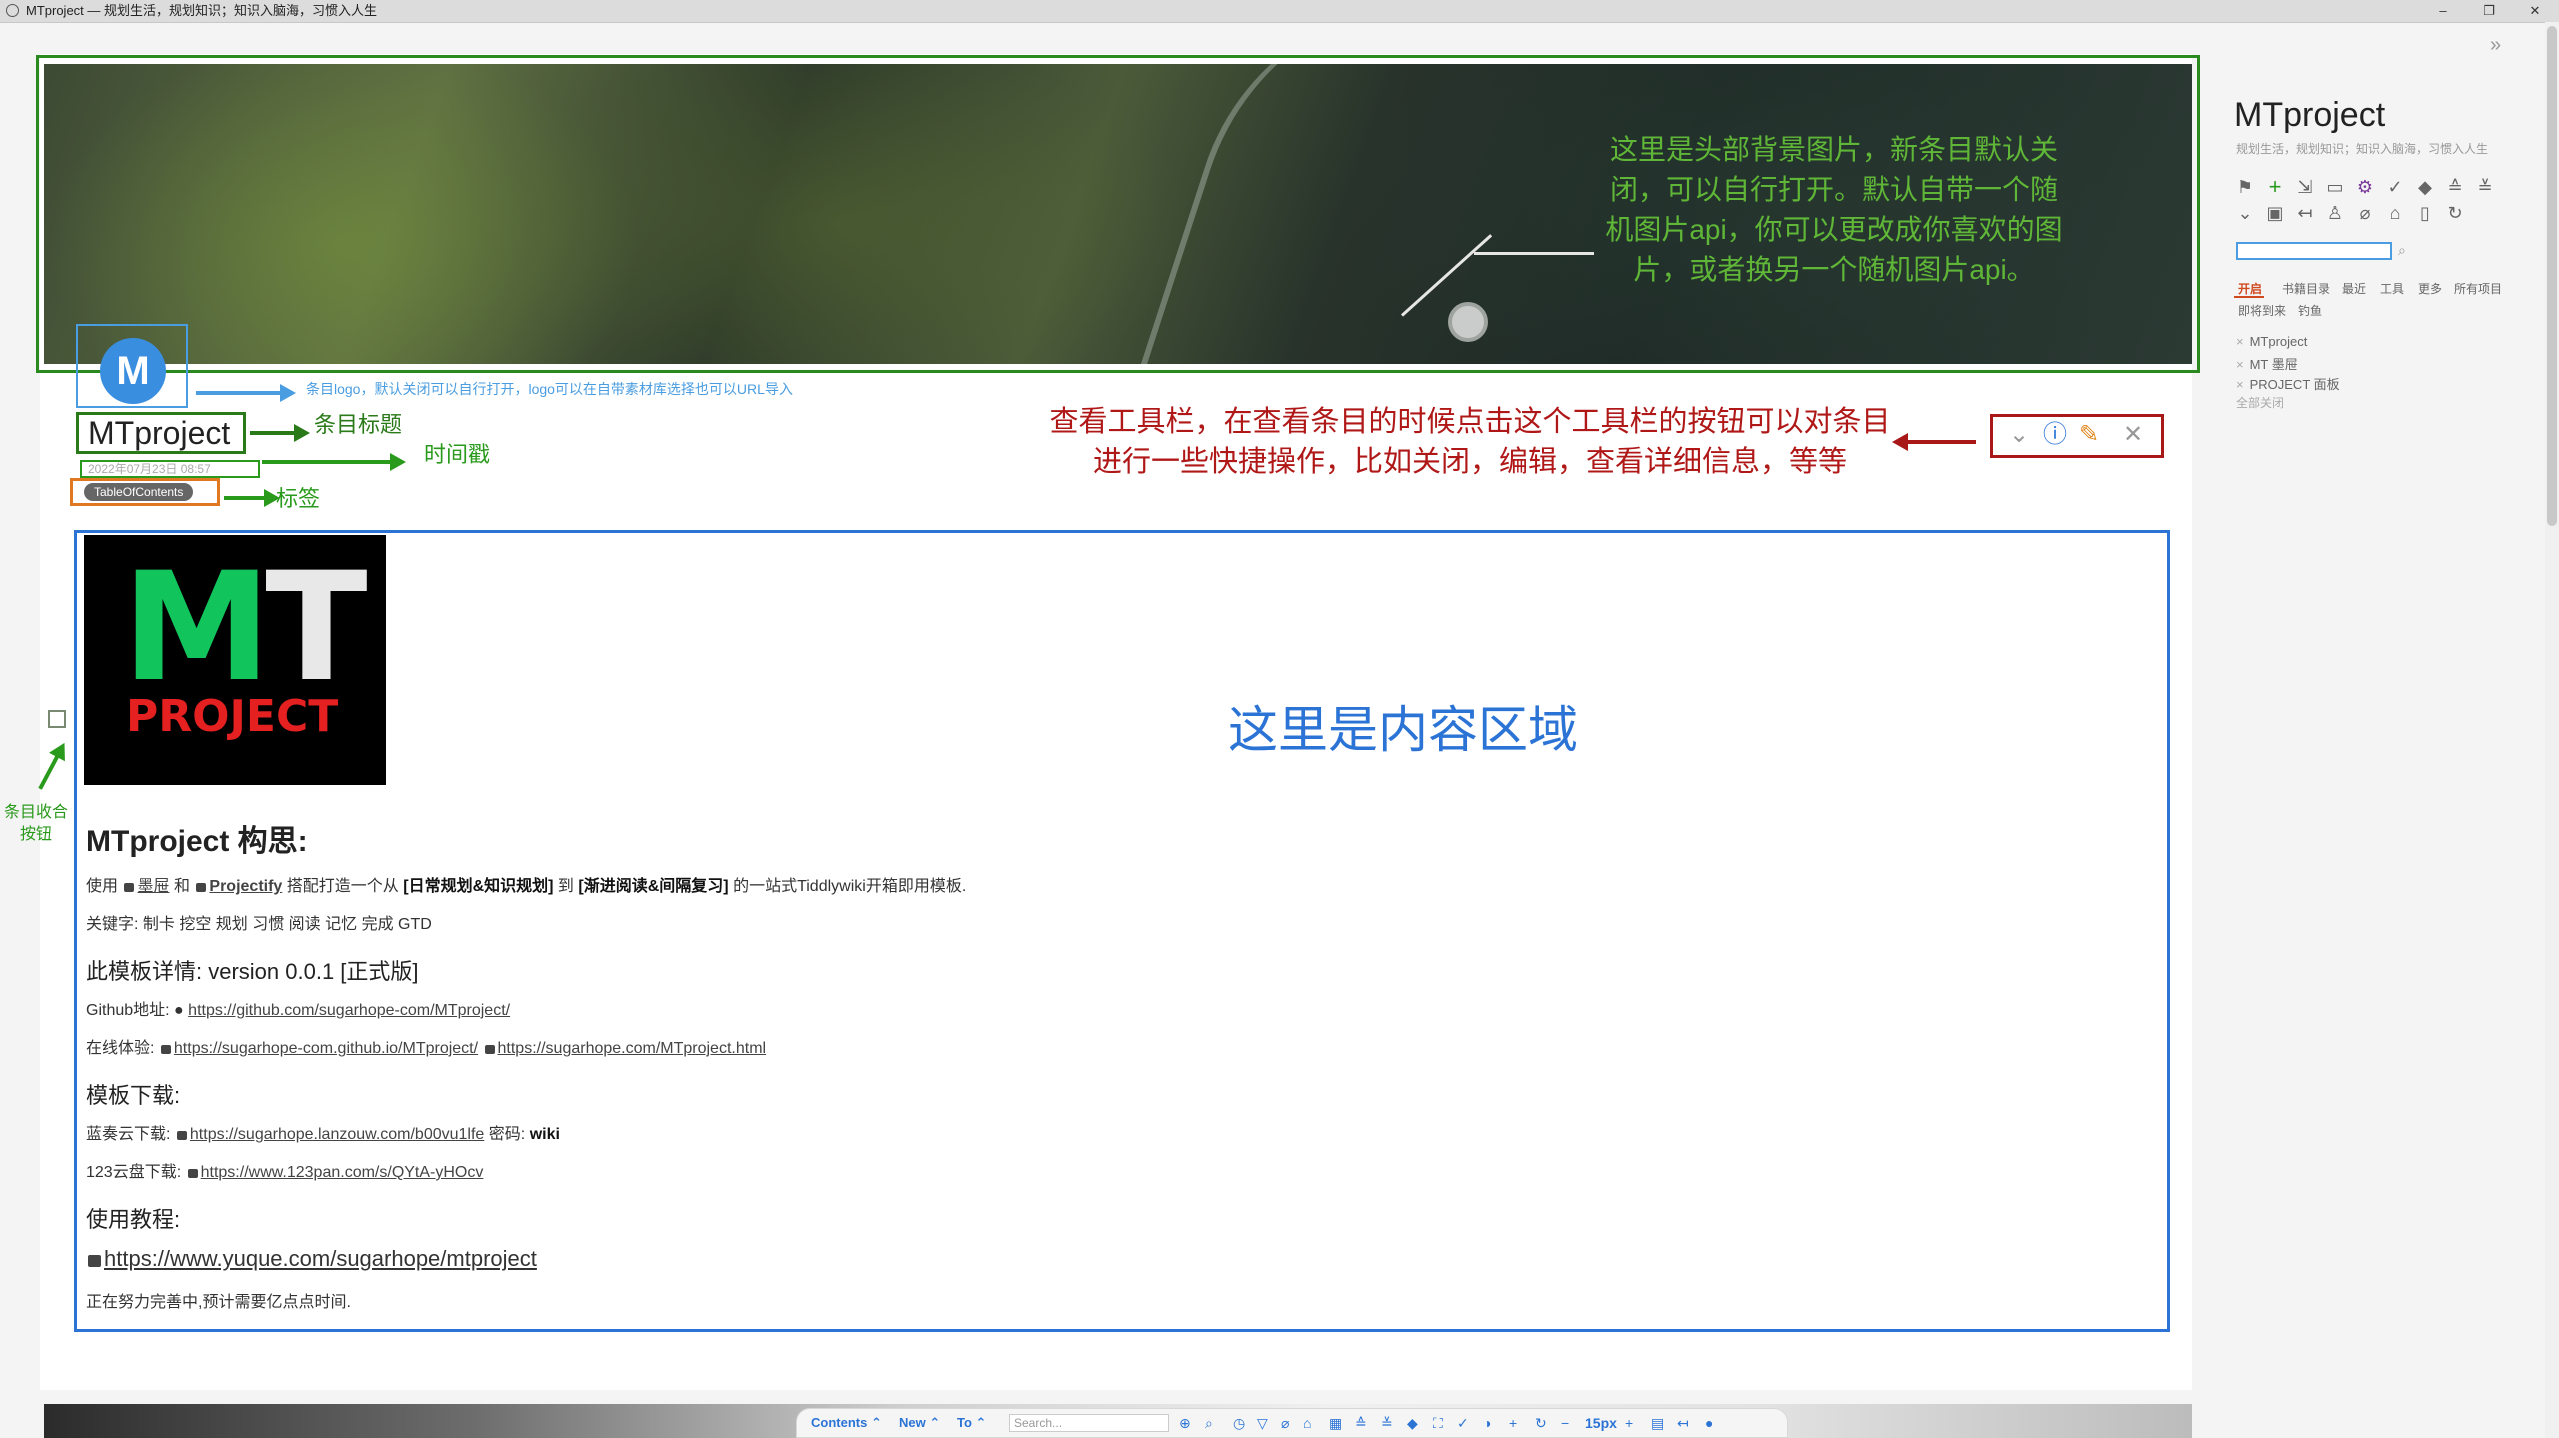 The height and width of the screenshot is (1438, 2559). I want to click on sidebar-toggle-icon: », so click(2495, 45).